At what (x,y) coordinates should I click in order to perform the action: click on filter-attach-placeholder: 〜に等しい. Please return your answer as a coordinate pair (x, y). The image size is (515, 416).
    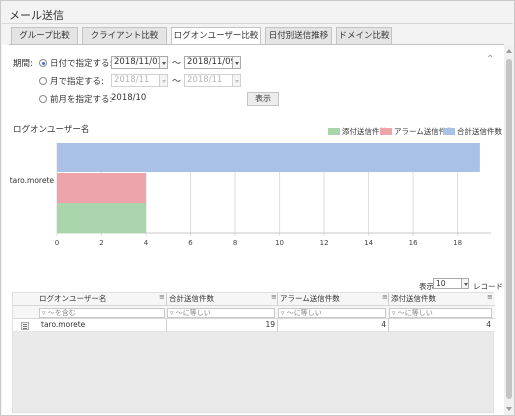
    Looking at the image, I should click on (415, 313).